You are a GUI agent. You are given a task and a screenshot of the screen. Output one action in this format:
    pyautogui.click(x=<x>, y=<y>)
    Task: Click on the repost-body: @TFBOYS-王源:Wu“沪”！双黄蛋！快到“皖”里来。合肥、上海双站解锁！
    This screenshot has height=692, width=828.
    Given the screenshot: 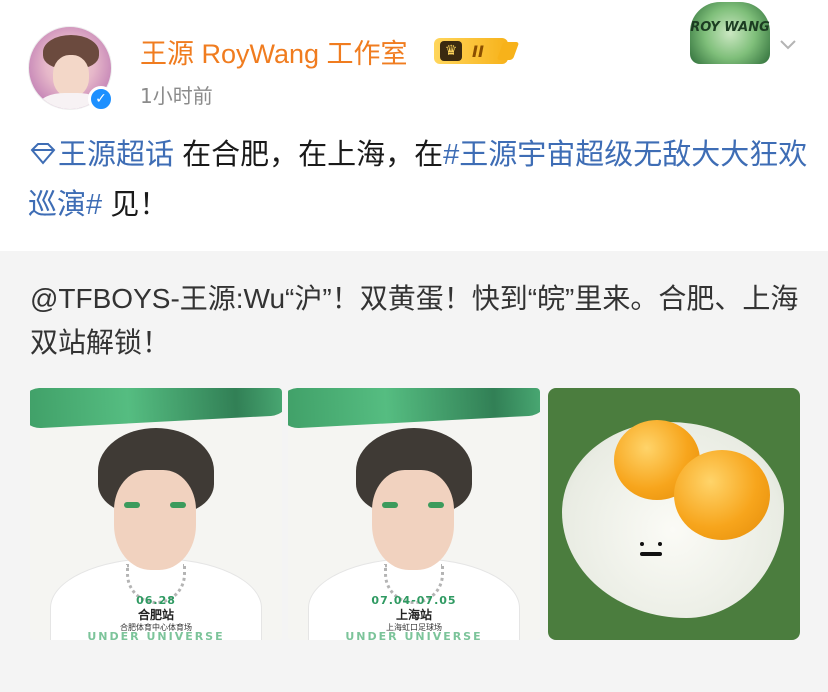 What is the action you would take?
    pyautogui.click(x=420, y=321)
    